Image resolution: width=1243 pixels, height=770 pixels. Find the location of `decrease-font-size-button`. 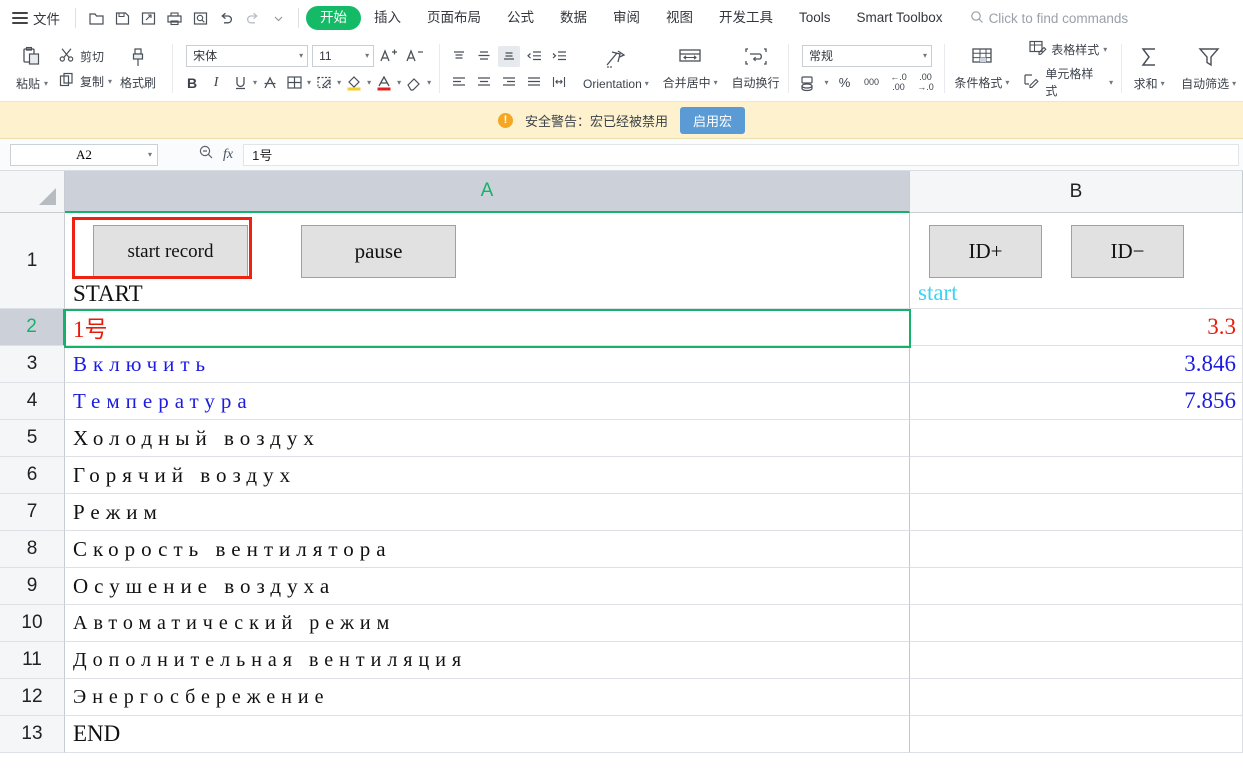

decrease-font-size-button is located at coordinates (415, 56).